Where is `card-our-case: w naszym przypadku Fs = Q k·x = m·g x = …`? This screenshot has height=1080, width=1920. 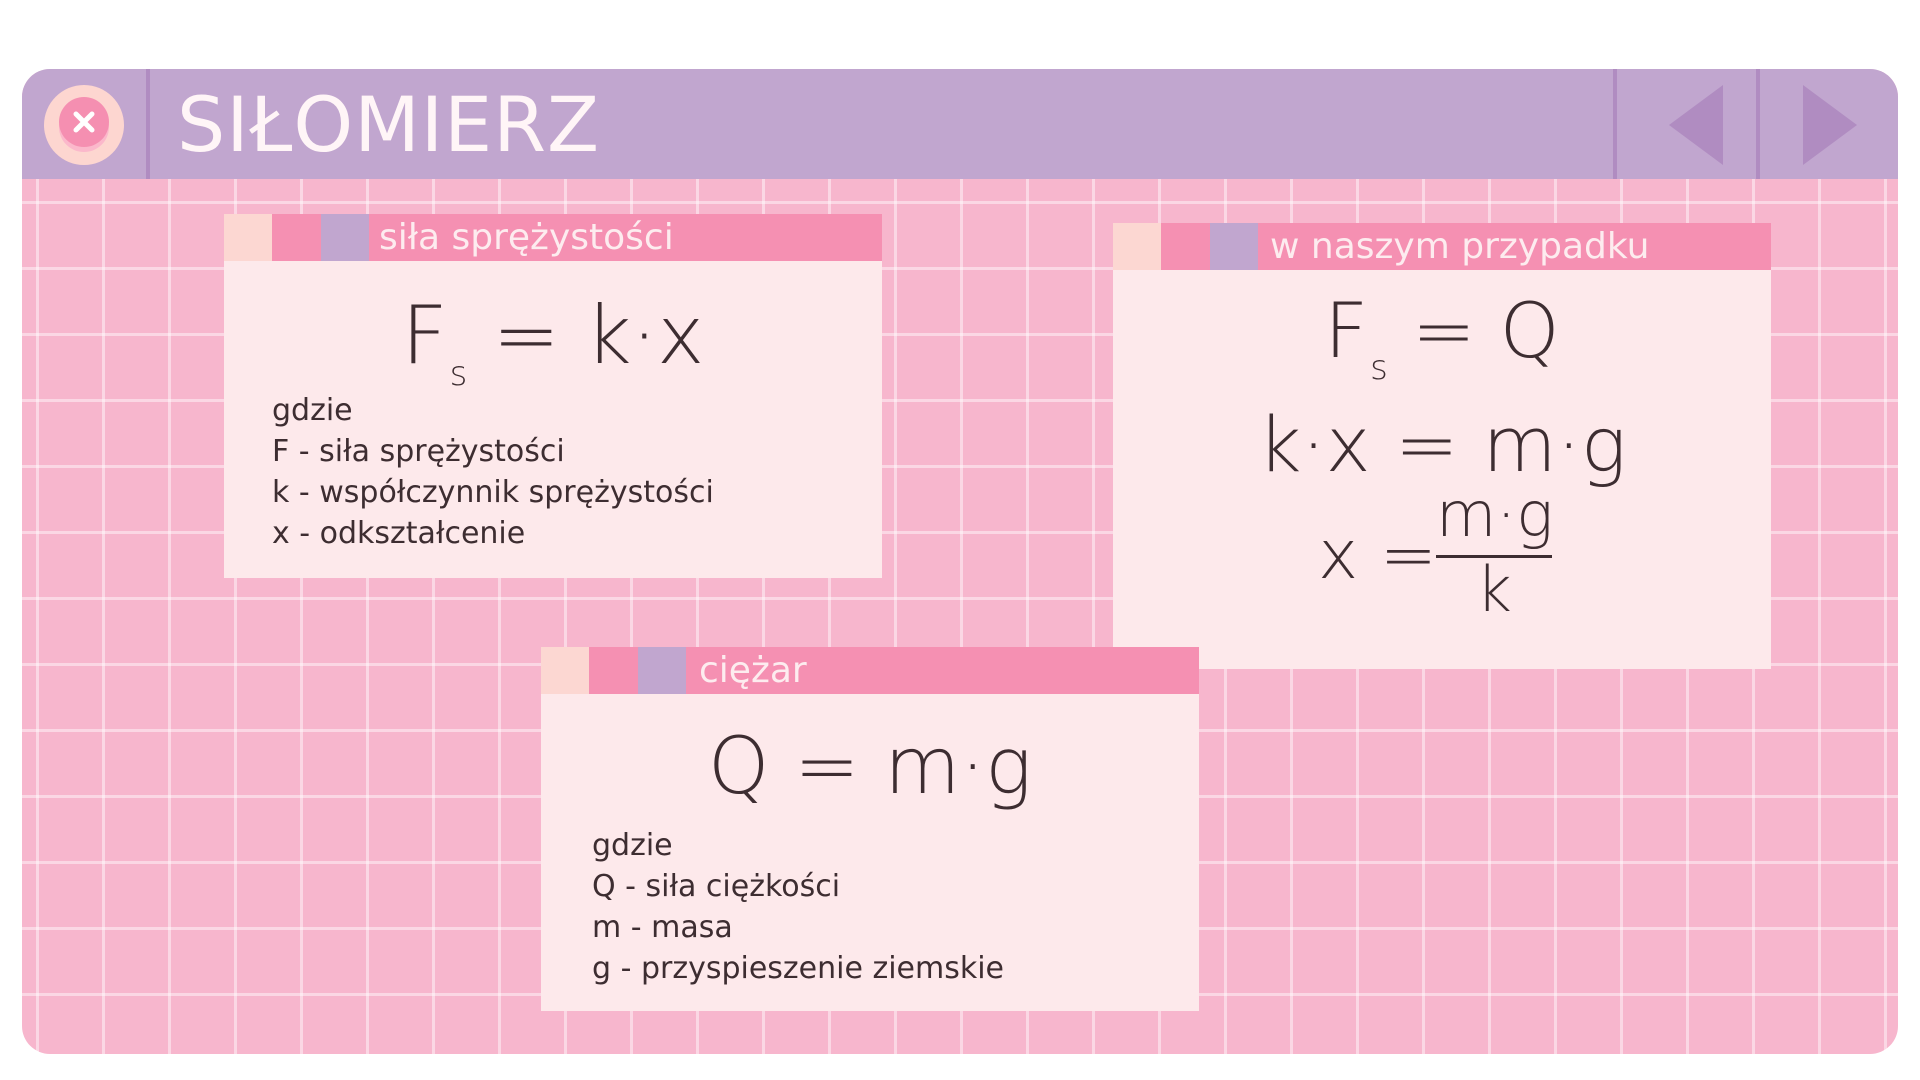 card-our-case: w naszym przypadku Fs = Q k·x = m·g x = … is located at coordinates (1442, 446).